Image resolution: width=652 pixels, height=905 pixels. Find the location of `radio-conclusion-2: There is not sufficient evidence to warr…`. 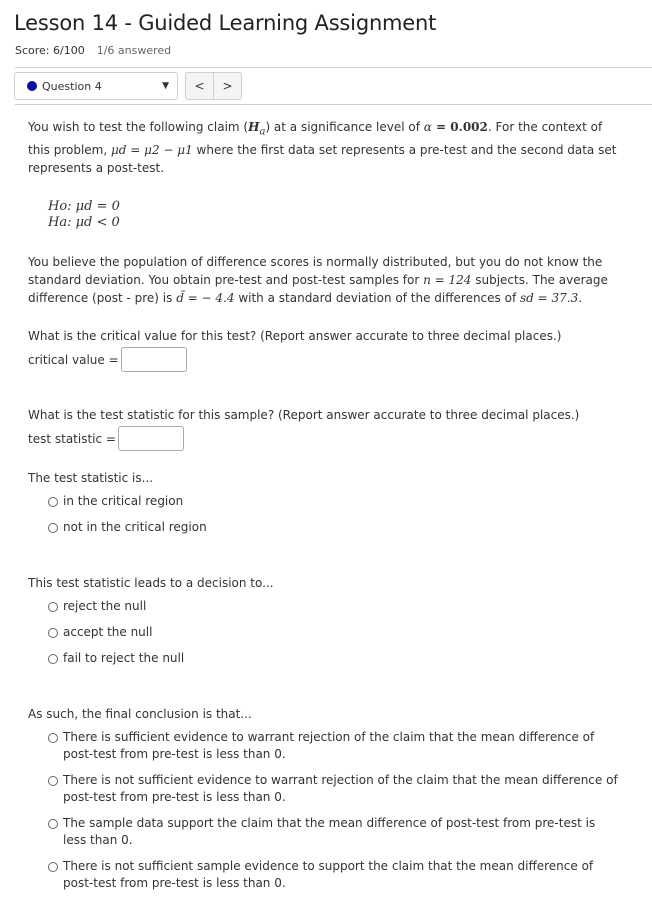

radio-conclusion-2: There is not sufficient evidence to warr… is located at coordinates (333, 789).